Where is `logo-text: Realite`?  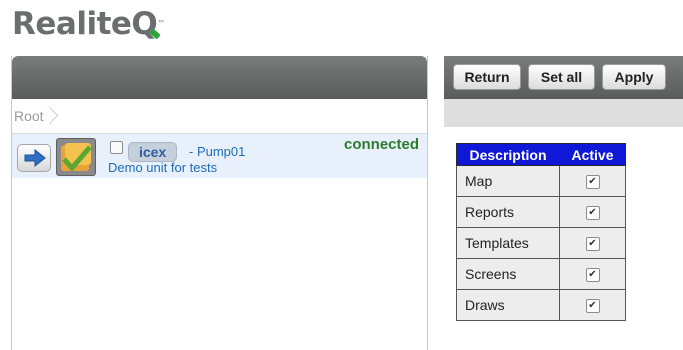 logo-text: Realite is located at coordinates (72, 24).